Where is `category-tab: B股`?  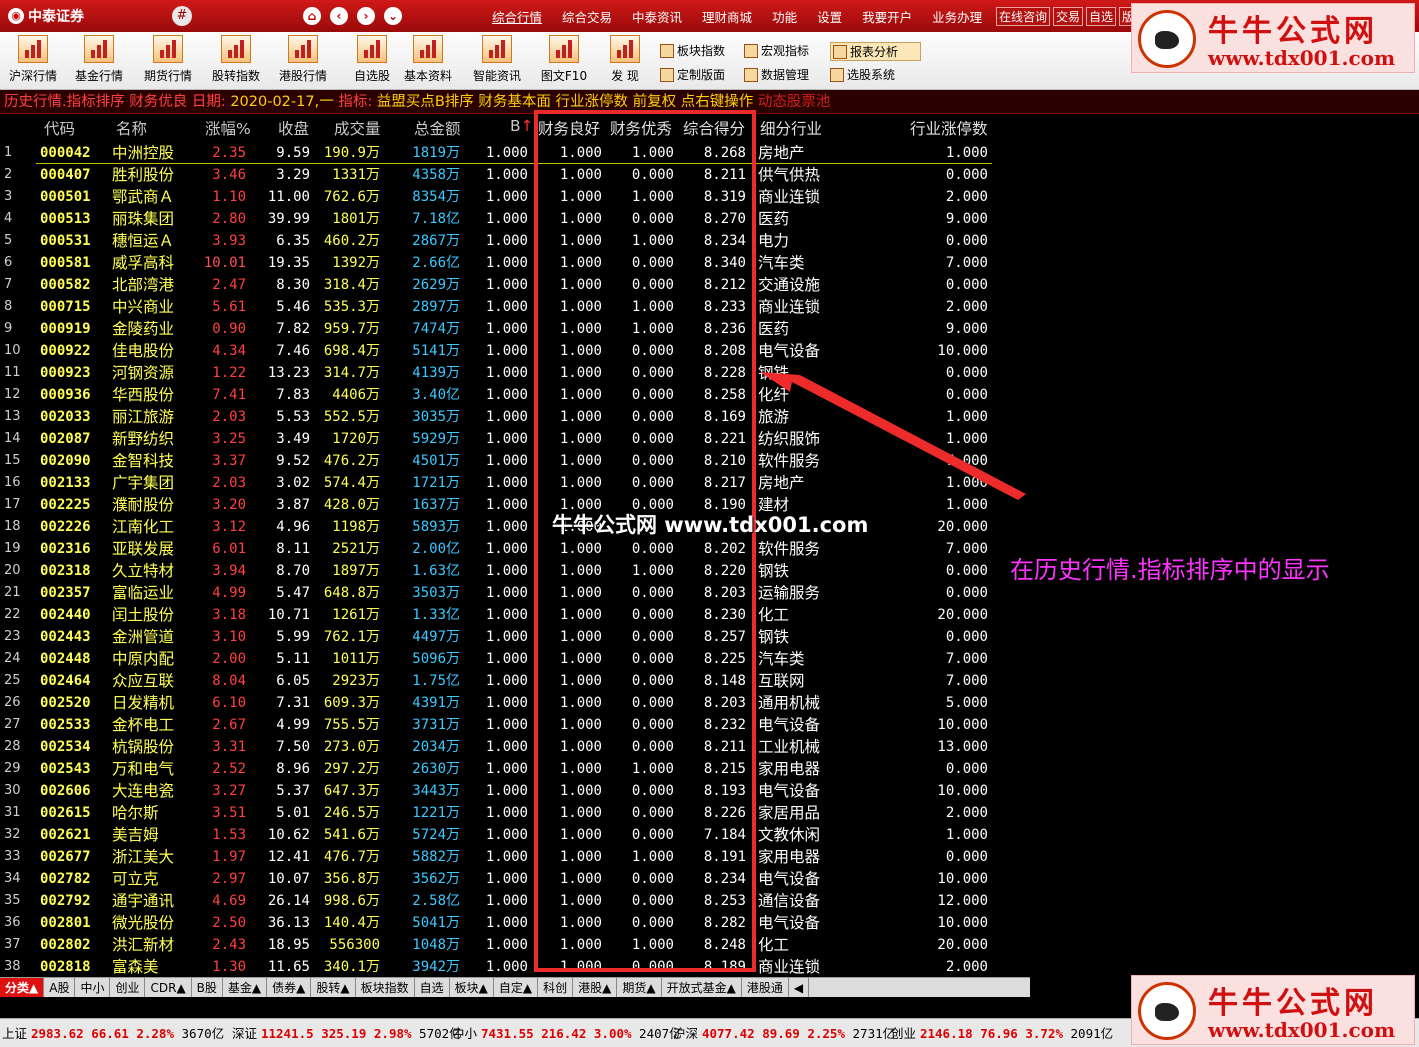 category-tab: B股 is located at coordinates (207, 987).